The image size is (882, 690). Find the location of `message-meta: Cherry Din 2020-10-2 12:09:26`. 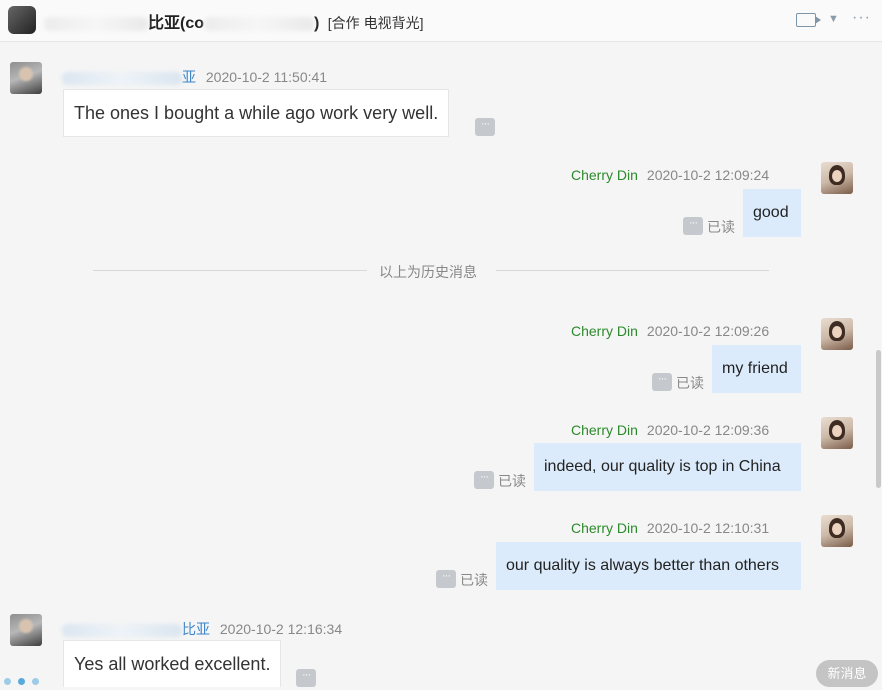

message-meta: Cherry Din 2020-10-2 12:09:26 is located at coordinates (670, 331).